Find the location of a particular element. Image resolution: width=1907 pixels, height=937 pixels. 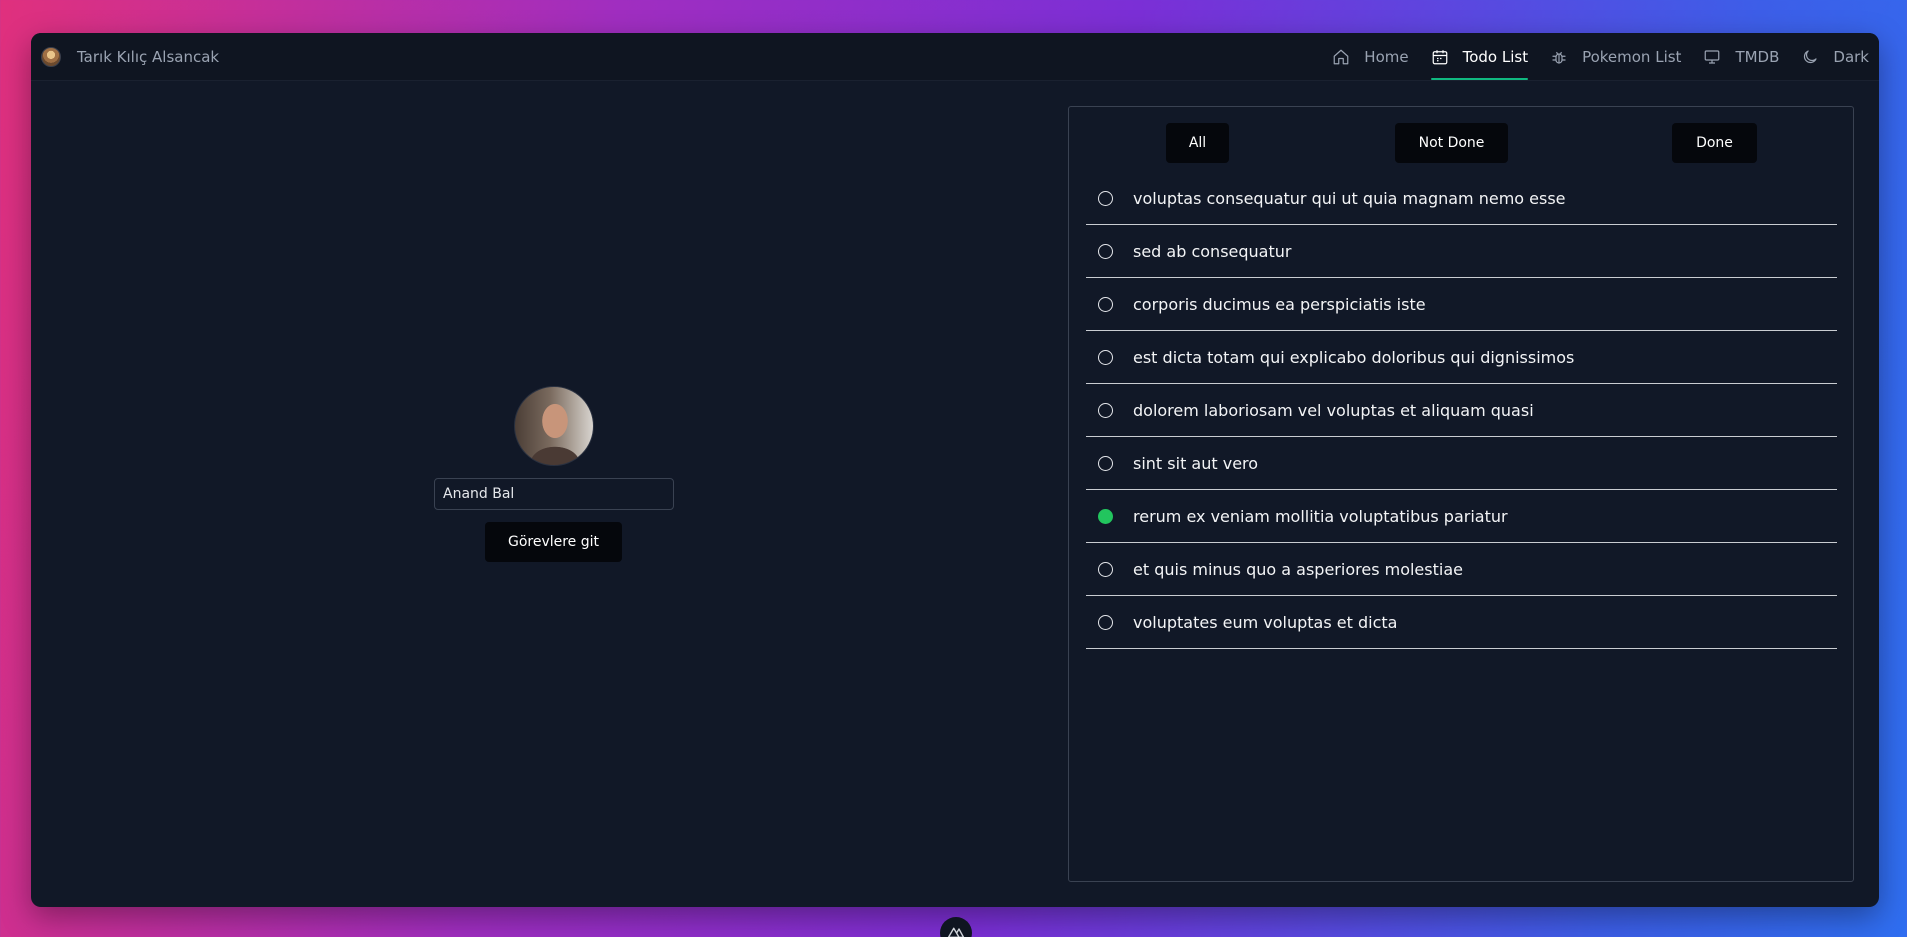

filter-done-button: Done is located at coordinates (1714, 143).